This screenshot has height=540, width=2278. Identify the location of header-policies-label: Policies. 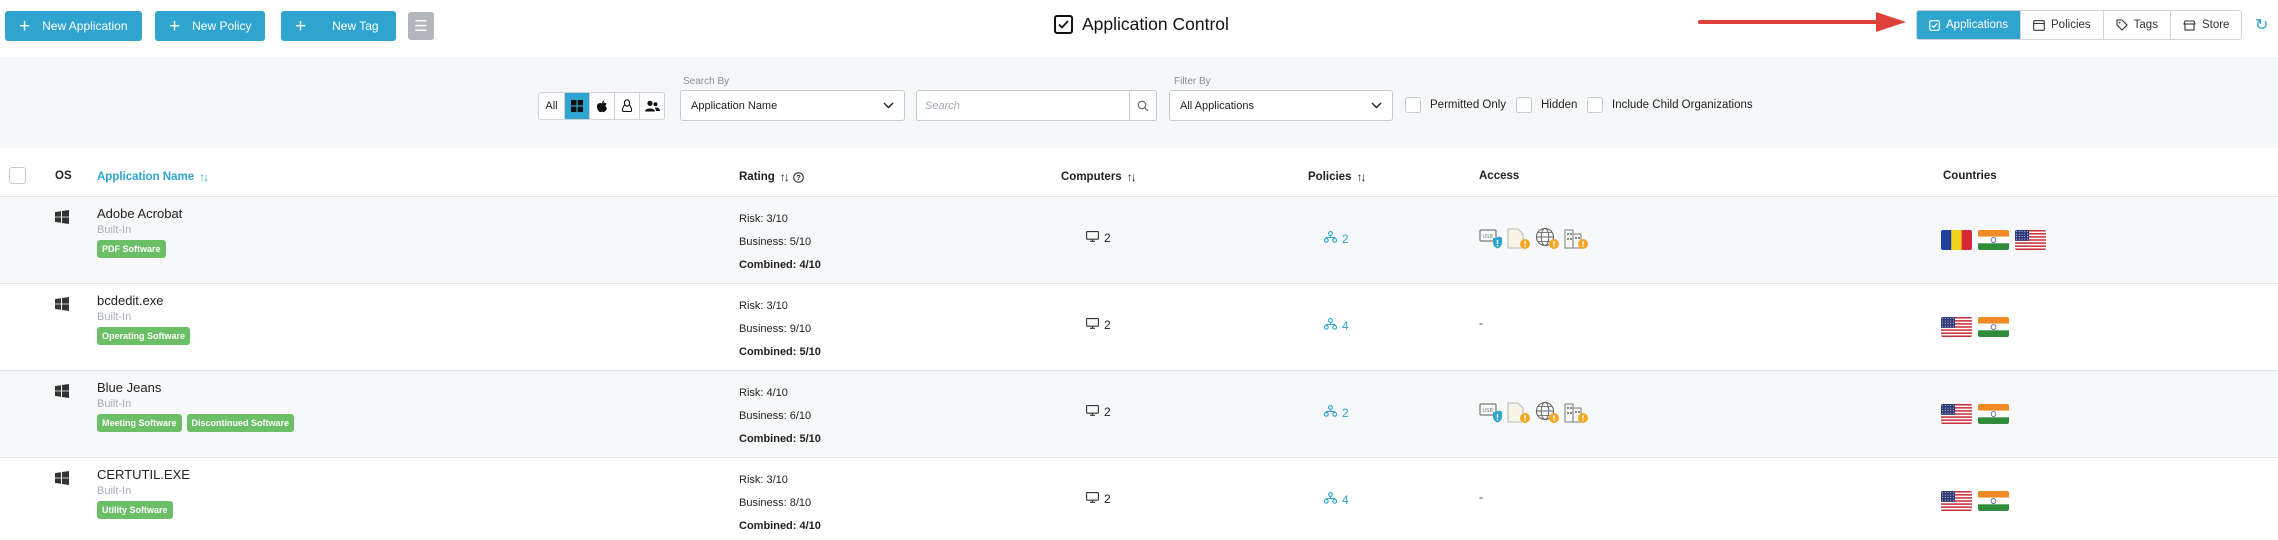
(1330, 177).